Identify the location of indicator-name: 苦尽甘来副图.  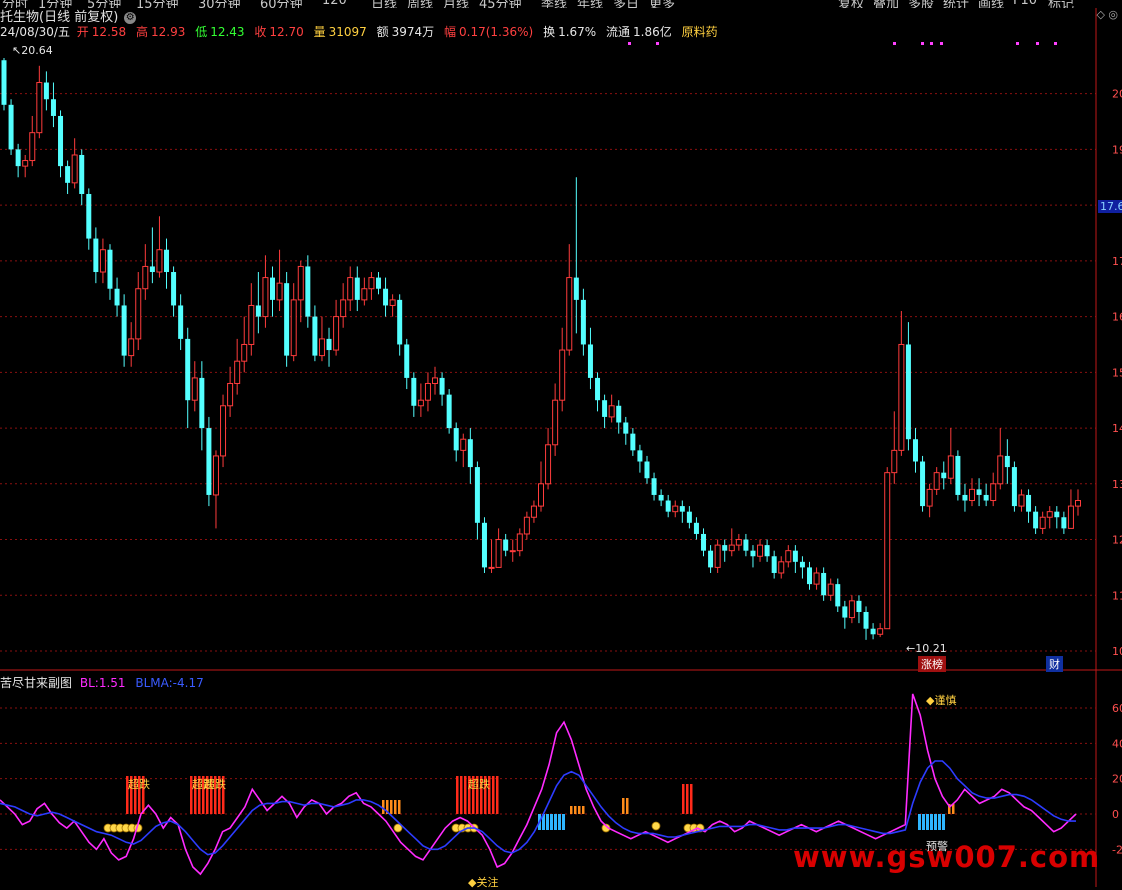
(36, 683).